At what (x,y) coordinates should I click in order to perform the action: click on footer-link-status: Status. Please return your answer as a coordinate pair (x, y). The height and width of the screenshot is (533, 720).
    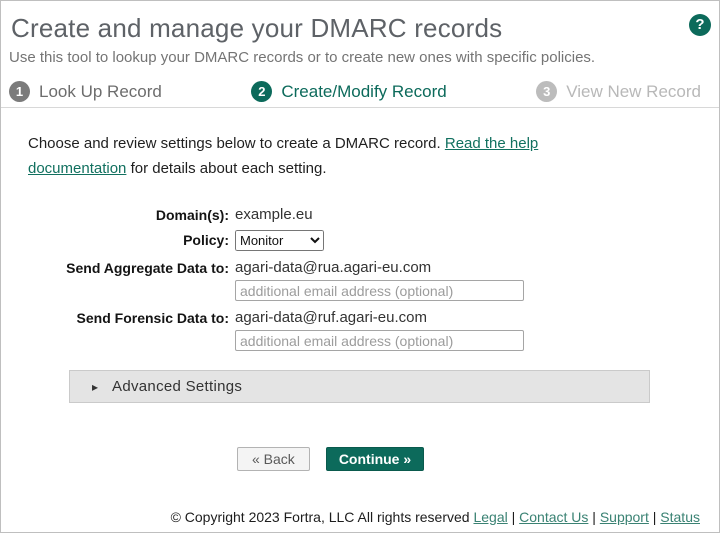
    Looking at the image, I should click on (680, 517).